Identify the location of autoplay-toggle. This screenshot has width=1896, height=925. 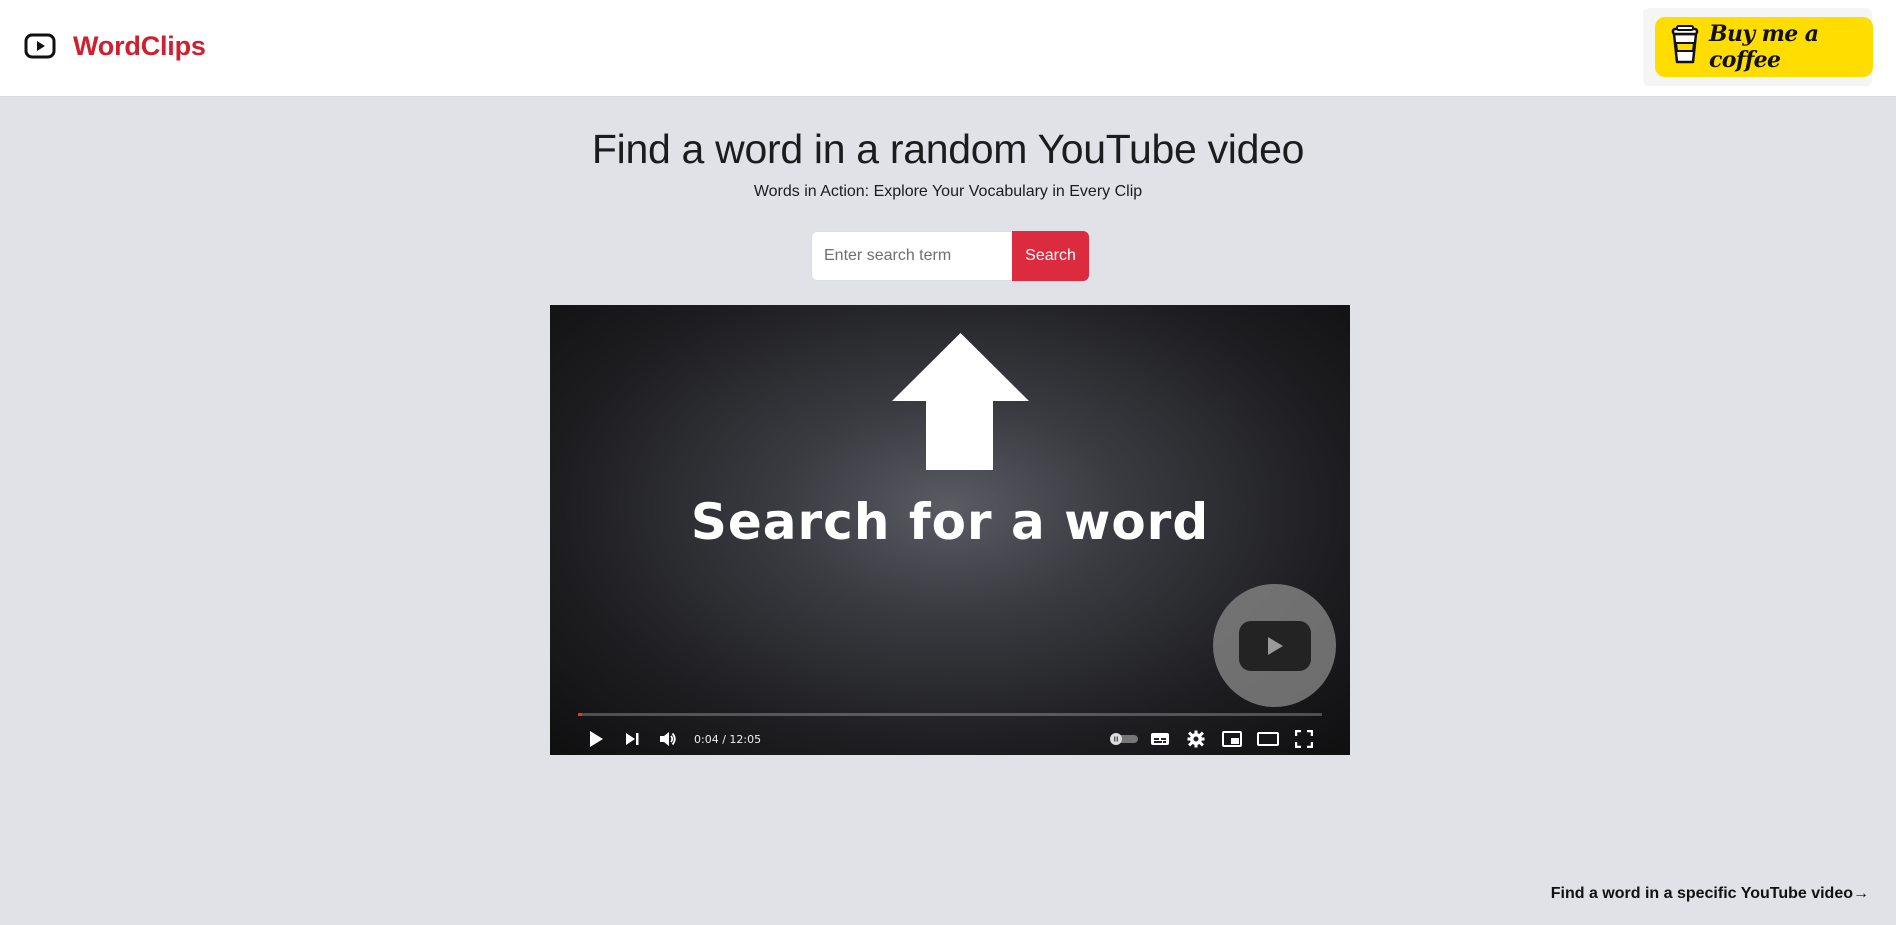
(1124, 739).